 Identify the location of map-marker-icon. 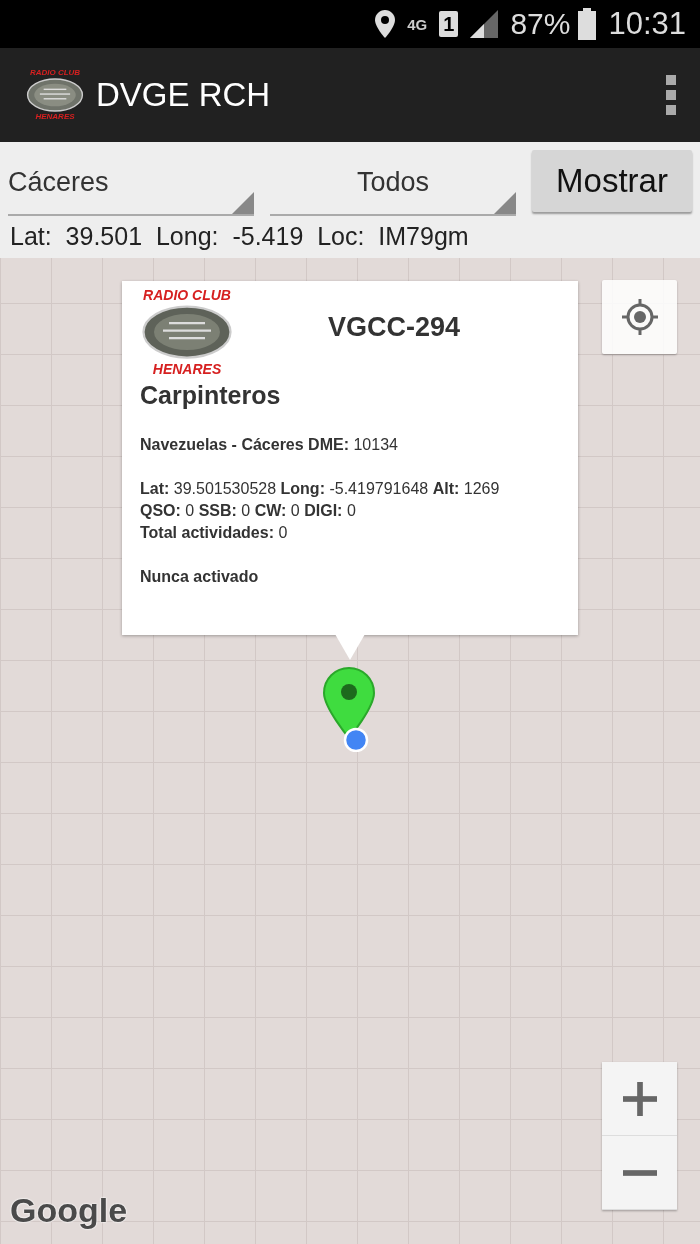
(349, 709).